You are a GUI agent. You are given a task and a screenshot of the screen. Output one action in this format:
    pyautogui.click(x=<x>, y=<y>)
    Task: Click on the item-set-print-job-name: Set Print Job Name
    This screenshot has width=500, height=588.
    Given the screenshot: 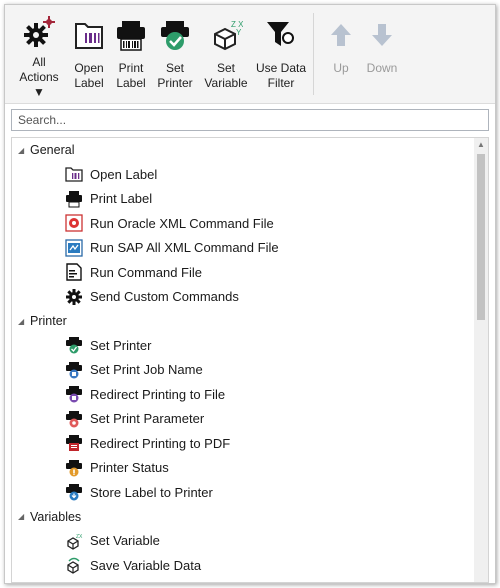 What is the action you would take?
    pyautogui.click(x=250, y=370)
    